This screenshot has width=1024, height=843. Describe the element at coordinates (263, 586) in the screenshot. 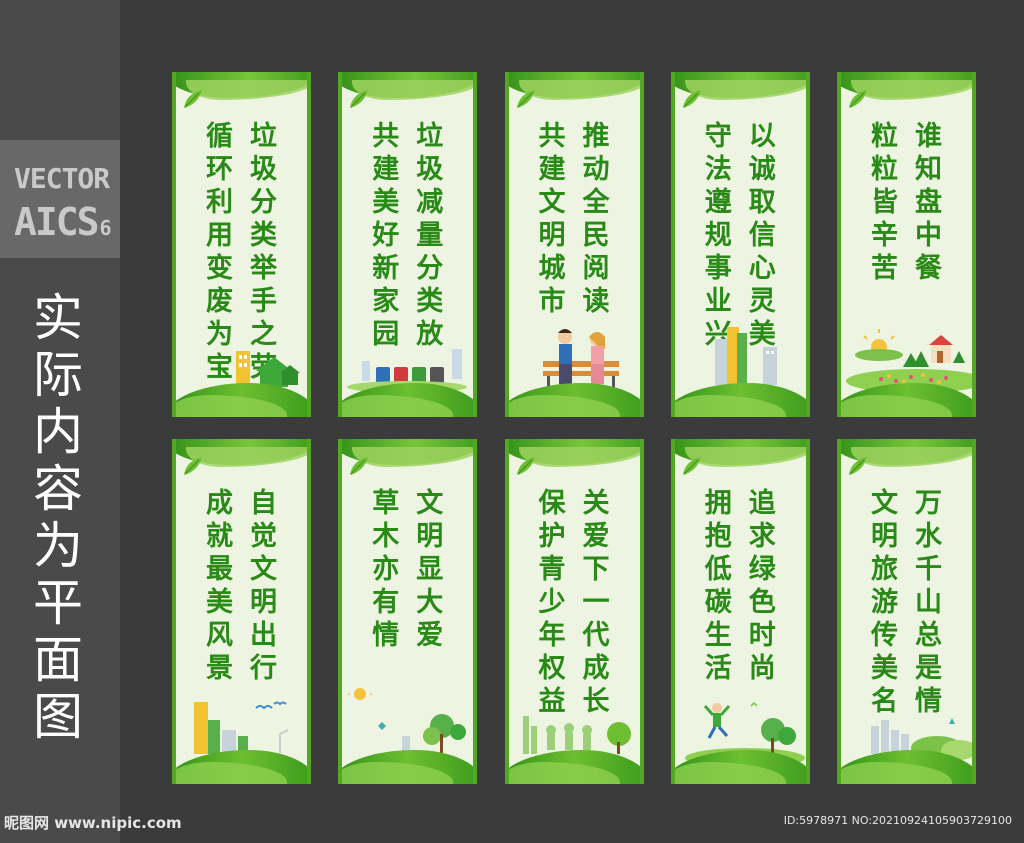

I see `slogan-line: 自觉文明出行` at that location.